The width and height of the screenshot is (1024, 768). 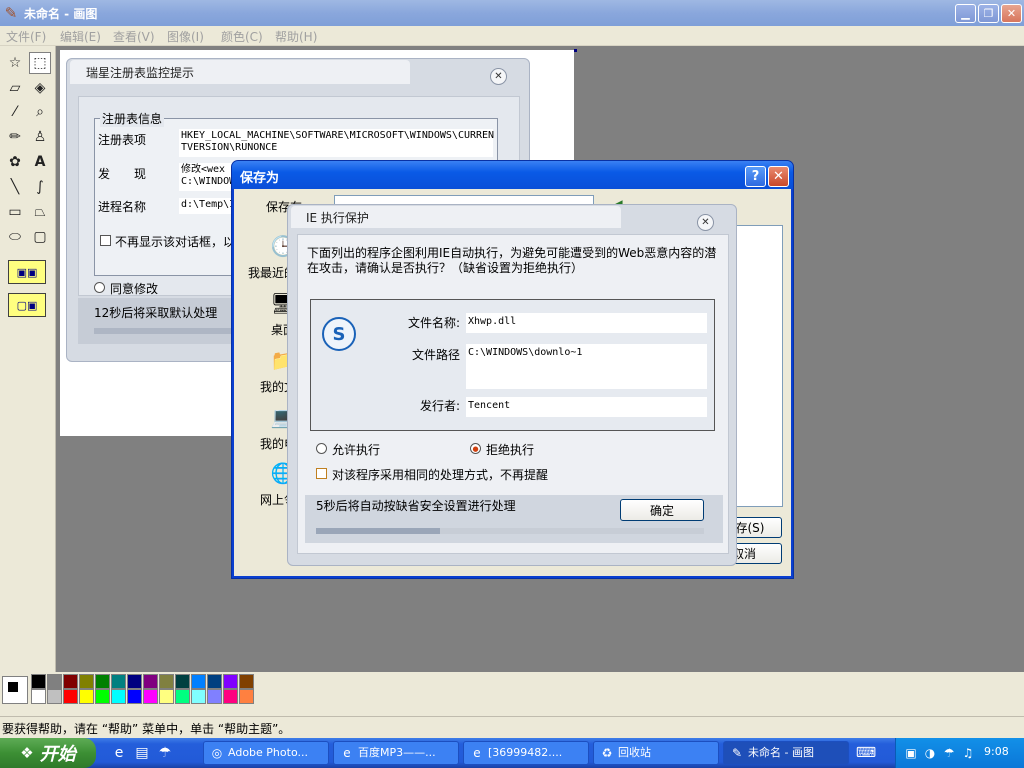 I want to click on menu-edit: 编辑(E), so click(x=80, y=36).